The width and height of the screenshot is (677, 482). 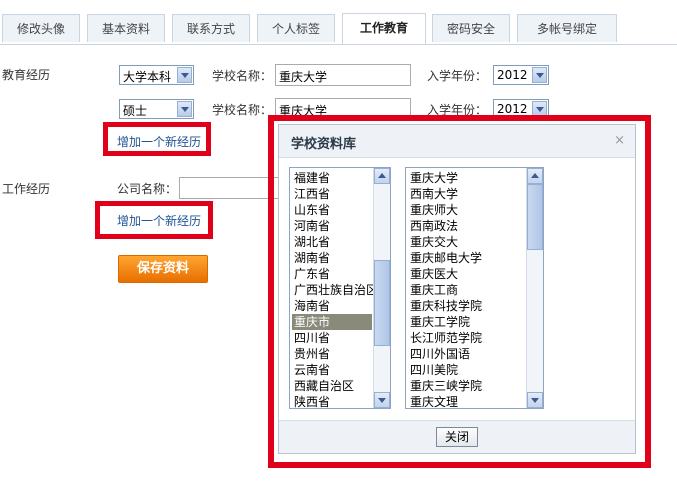 What do you see at coordinates (434, 370) in the screenshot?
I see `list-item: 四川美院` at bounding box center [434, 370].